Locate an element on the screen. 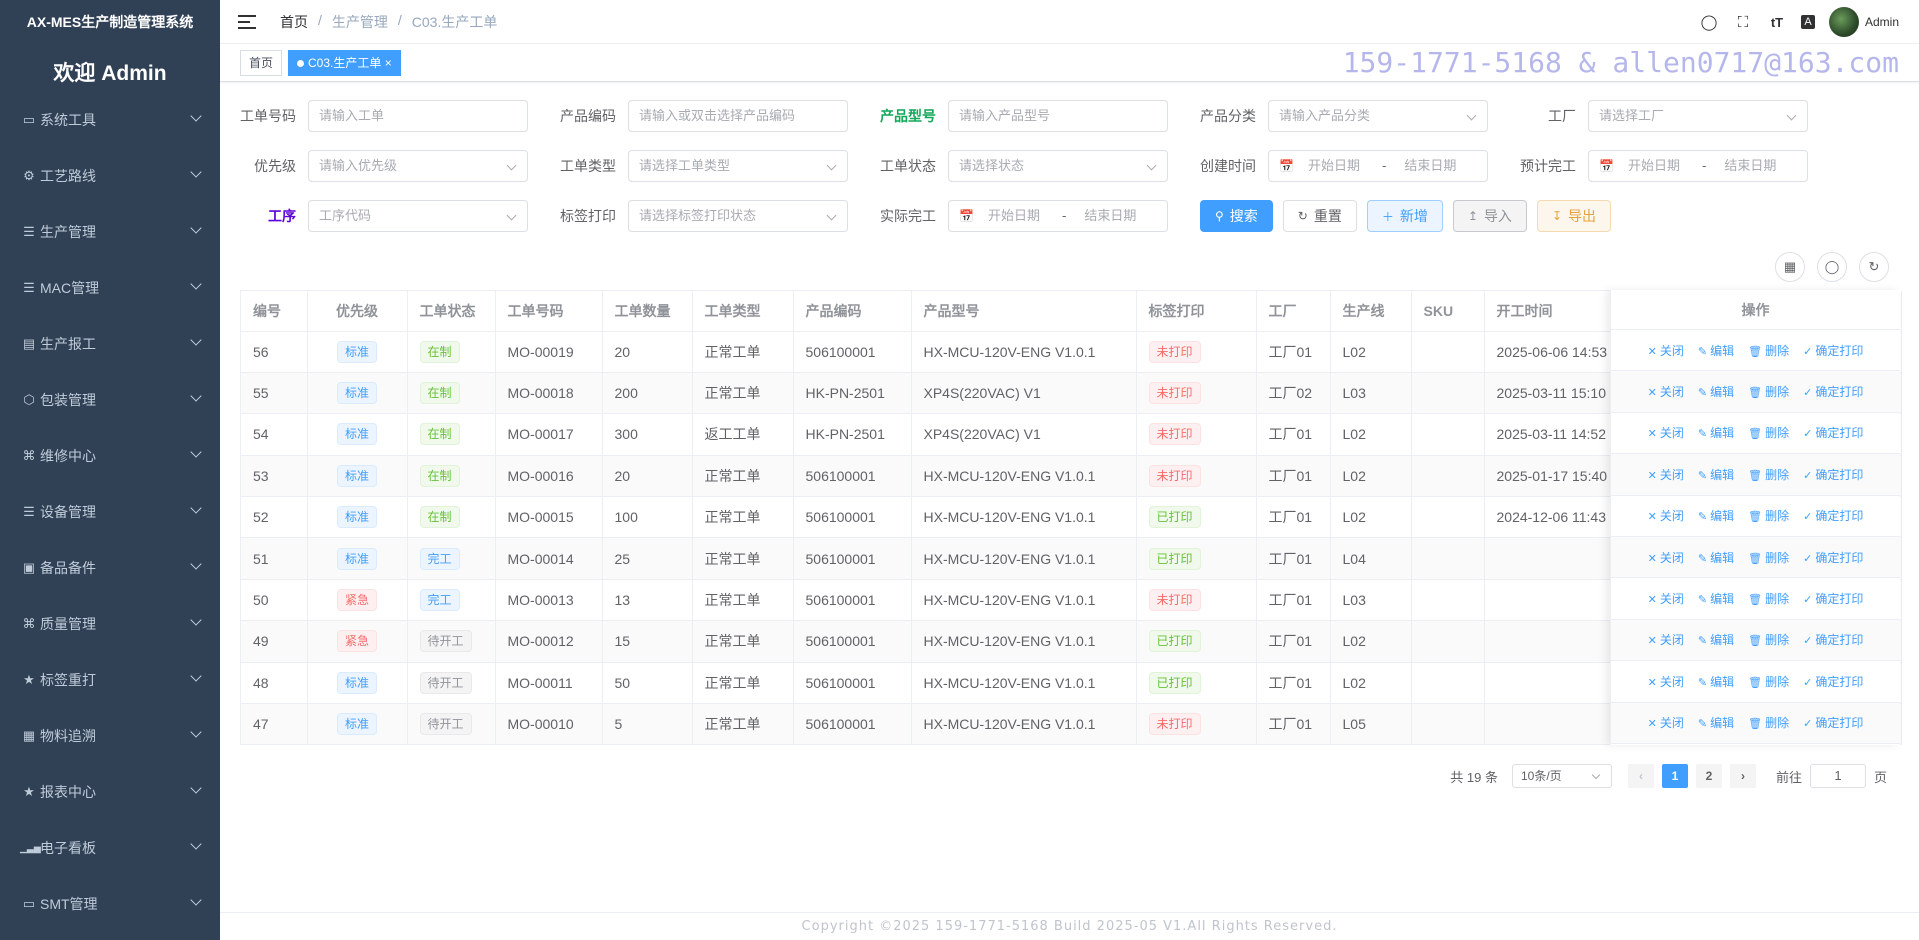 This screenshot has height=940, width=1919. tag-active: C03.生产工单 × is located at coordinates (344, 62).